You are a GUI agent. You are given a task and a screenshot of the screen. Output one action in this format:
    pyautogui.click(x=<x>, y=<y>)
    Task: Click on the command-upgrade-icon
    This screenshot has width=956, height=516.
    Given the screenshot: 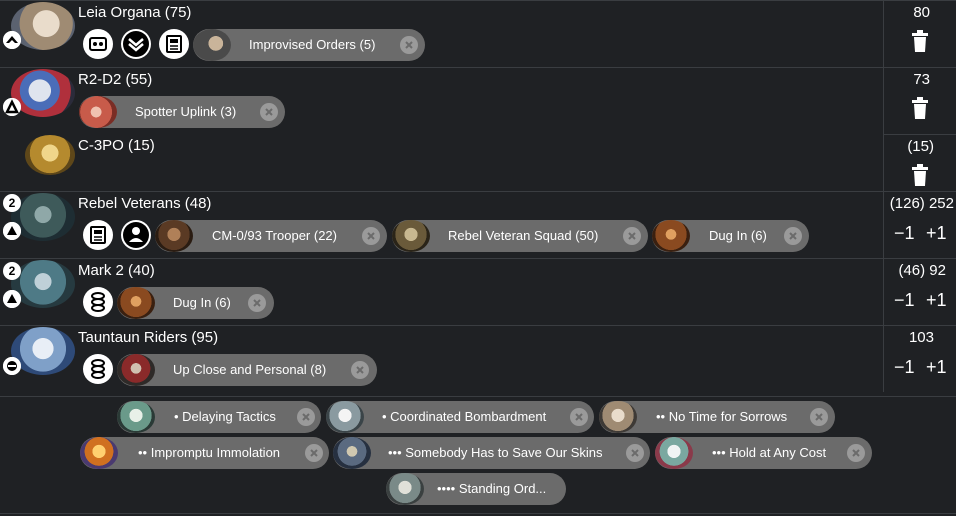 What is the action you would take?
    pyautogui.click(x=136, y=44)
    